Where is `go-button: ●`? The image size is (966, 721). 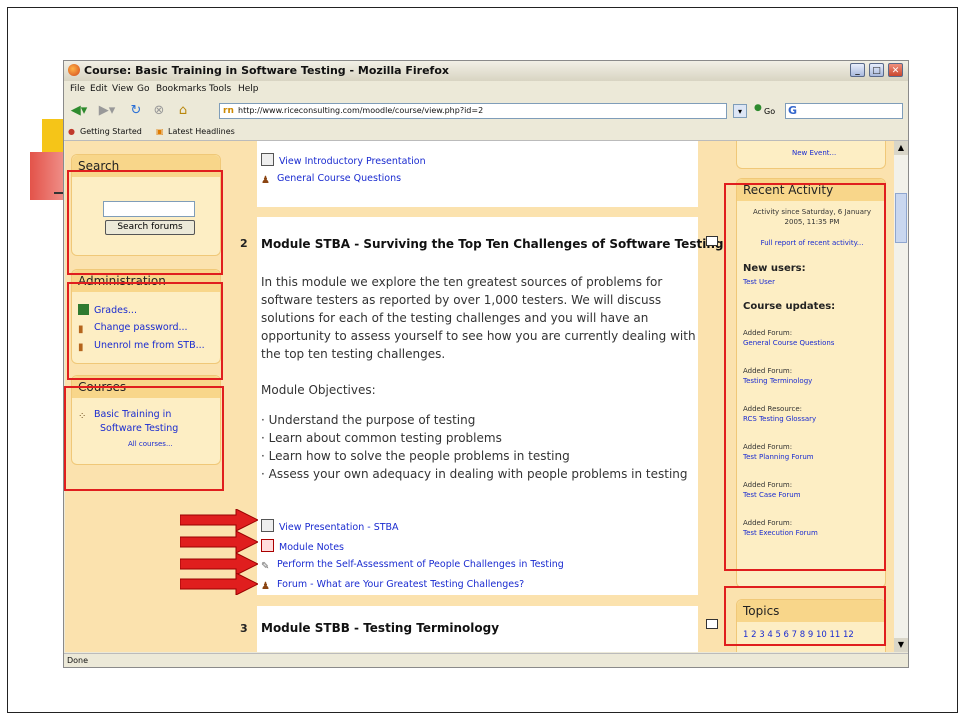 go-button: ● is located at coordinates (758, 111).